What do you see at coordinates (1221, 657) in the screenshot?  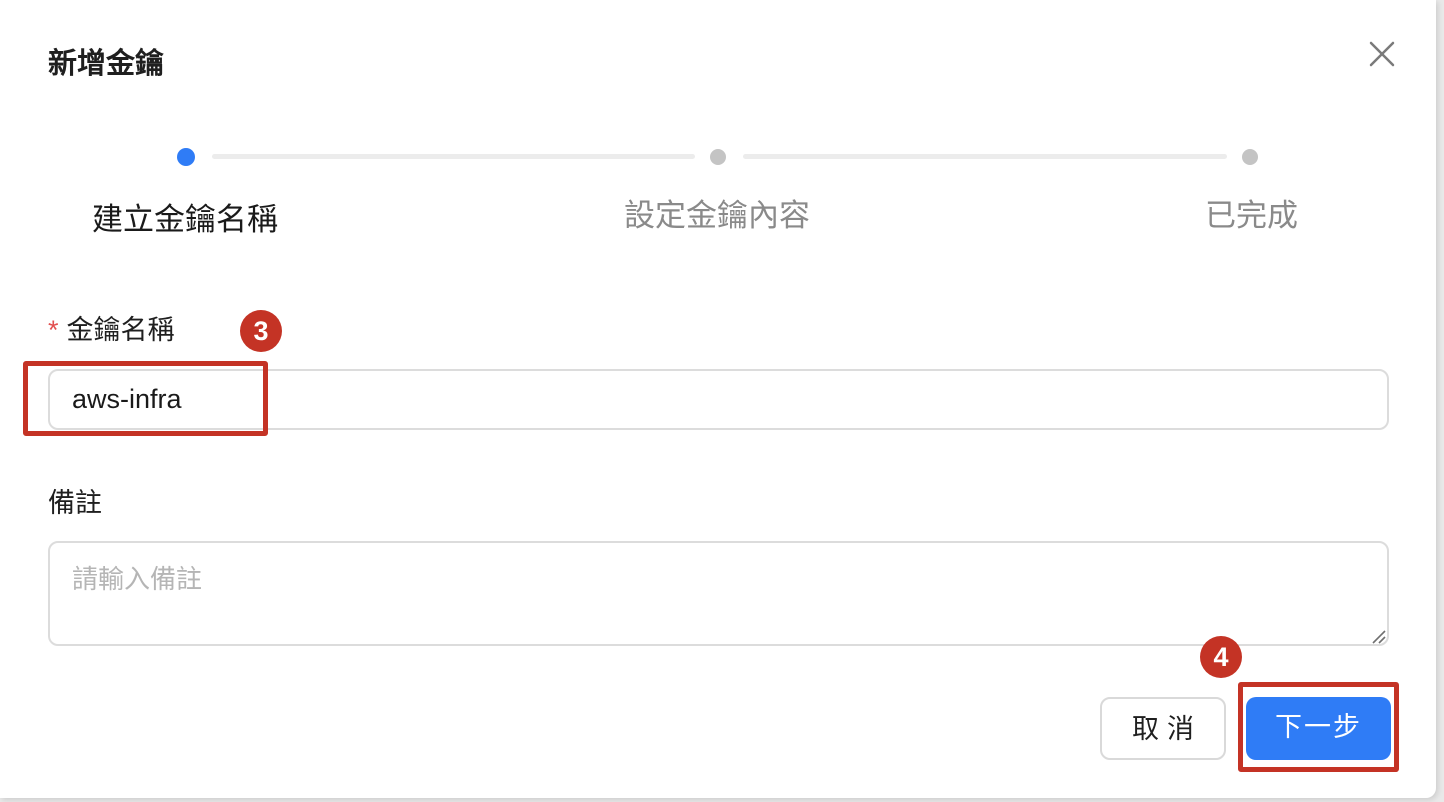 I see `annotation-badge-4: 4` at bounding box center [1221, 657].